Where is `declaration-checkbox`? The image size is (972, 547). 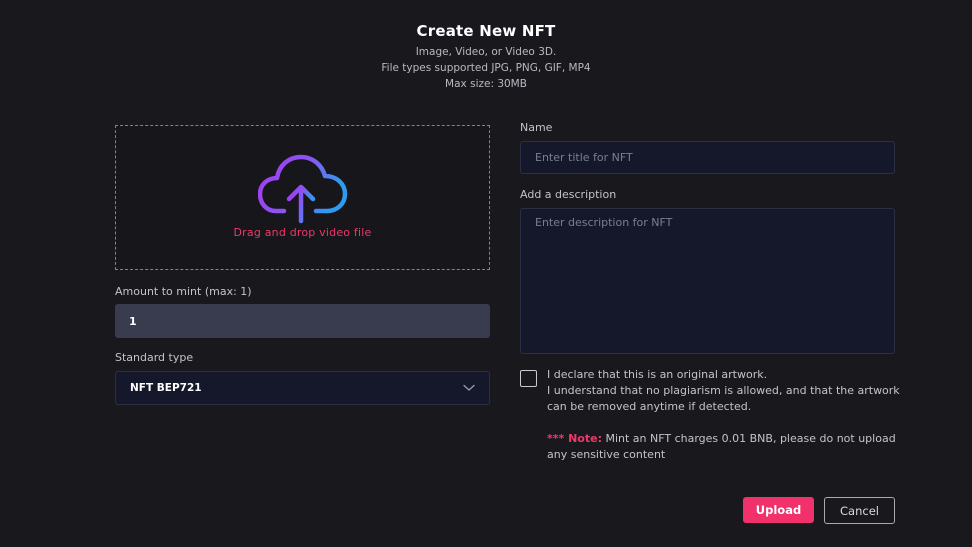 declaration-checkbox is located at coordinates (528, 378).